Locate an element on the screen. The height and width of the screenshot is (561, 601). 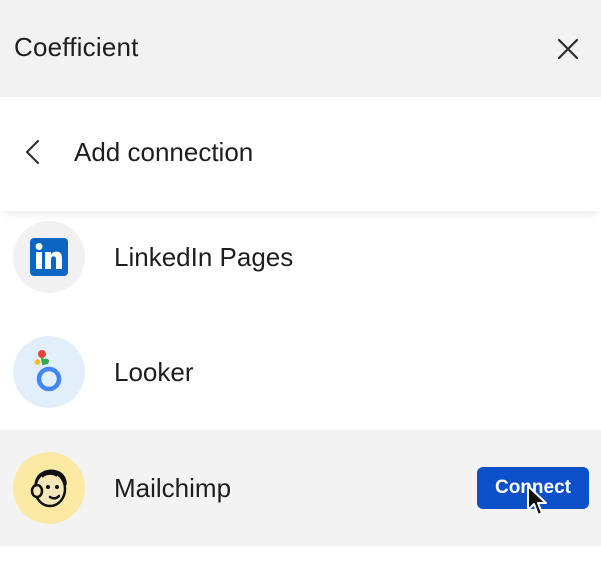
looker-icon is located at coordinates (48, 371).